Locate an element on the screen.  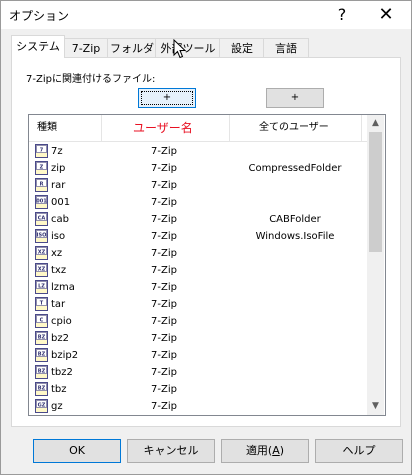
table-row: BZ bzip2 7-Zip is located at coordinates (198, 355).